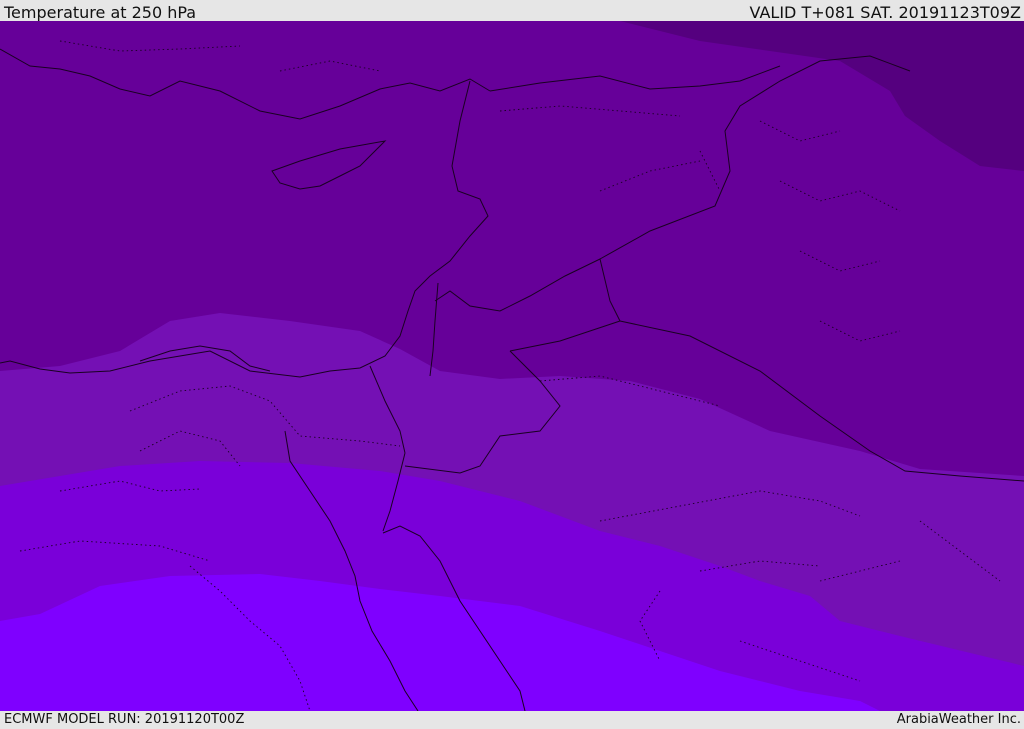  Describe the element at coordinates (124, 719) in the screenshot. I see `model-run-label: ECMWF MODEL RUN: 20191120T00Z` at that location.